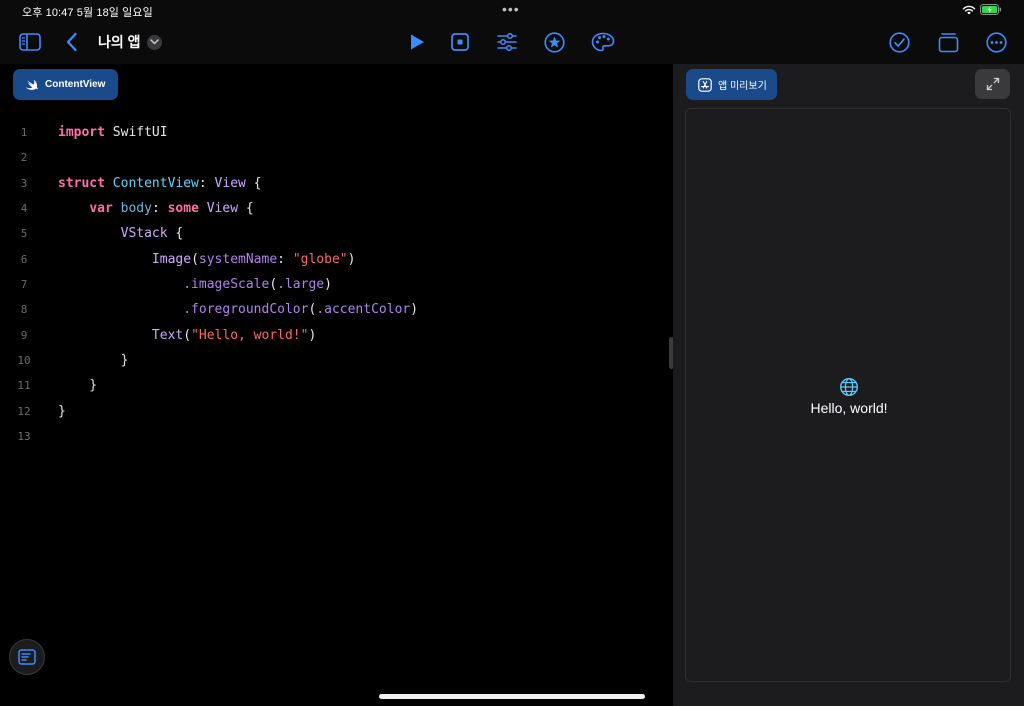  I want to click on file-tab-label: ContentView, so click(75, 84).